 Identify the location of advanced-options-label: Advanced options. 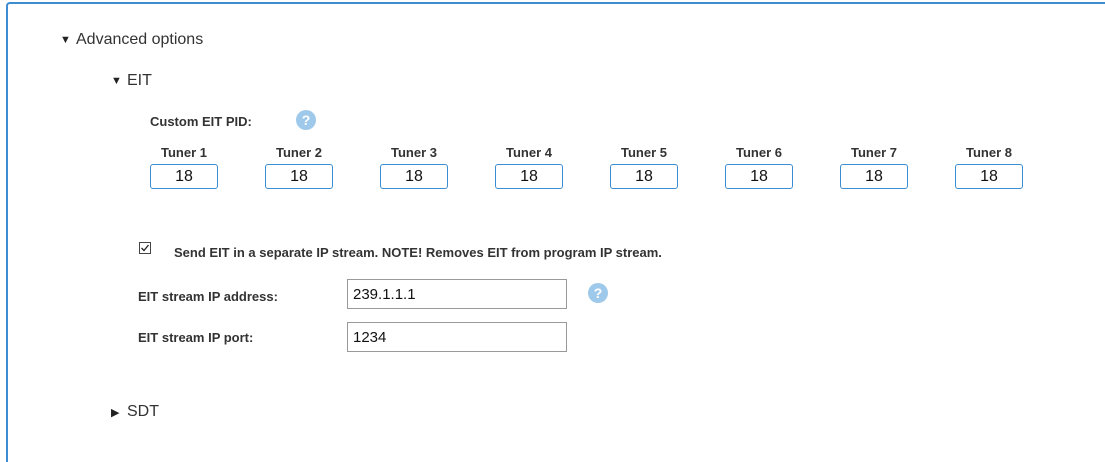
(140, 39).